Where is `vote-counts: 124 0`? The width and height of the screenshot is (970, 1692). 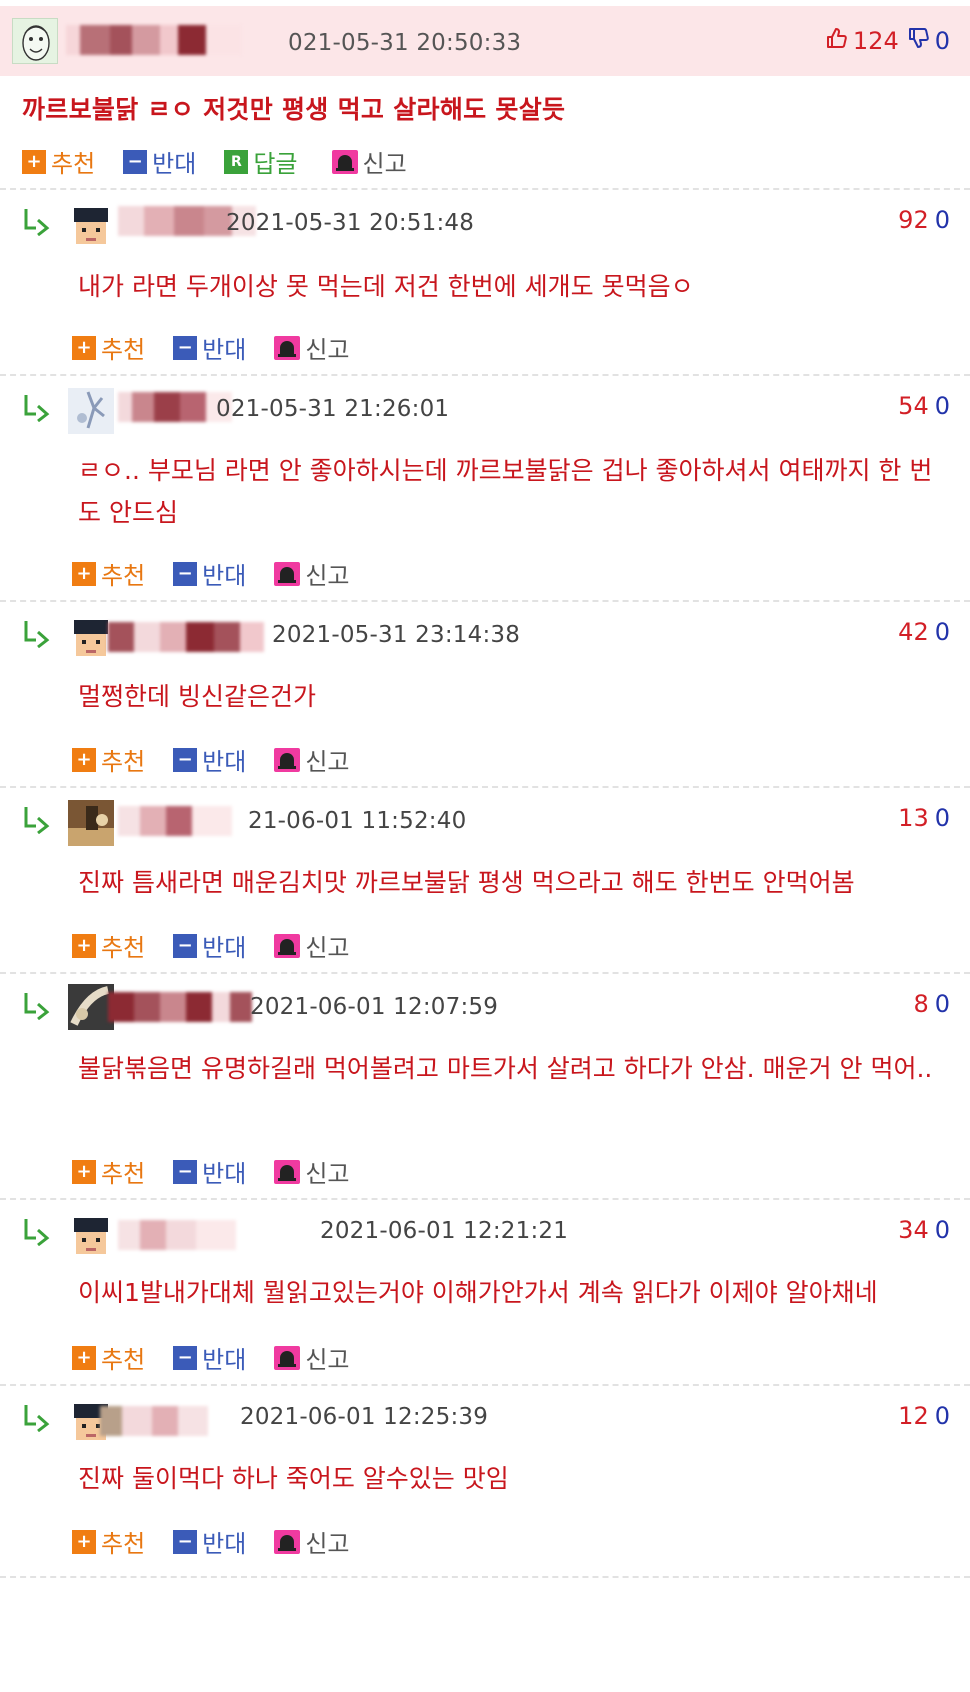
vote-counts: 124 0 is located at coordinates (887, 41).